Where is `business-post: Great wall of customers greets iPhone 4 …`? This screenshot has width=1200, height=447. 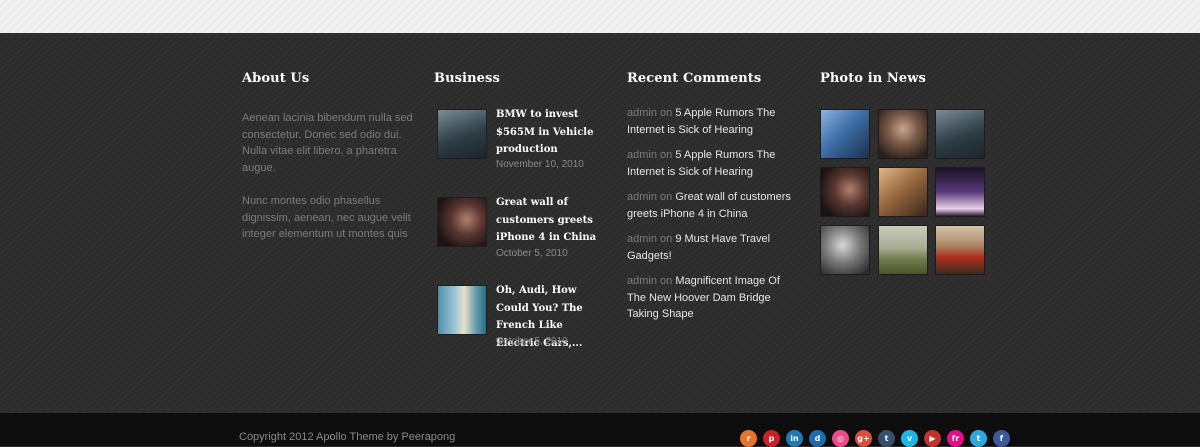
business-post: Great wall of customers greets iPhone 4 … is located at coordinates (527, 234).